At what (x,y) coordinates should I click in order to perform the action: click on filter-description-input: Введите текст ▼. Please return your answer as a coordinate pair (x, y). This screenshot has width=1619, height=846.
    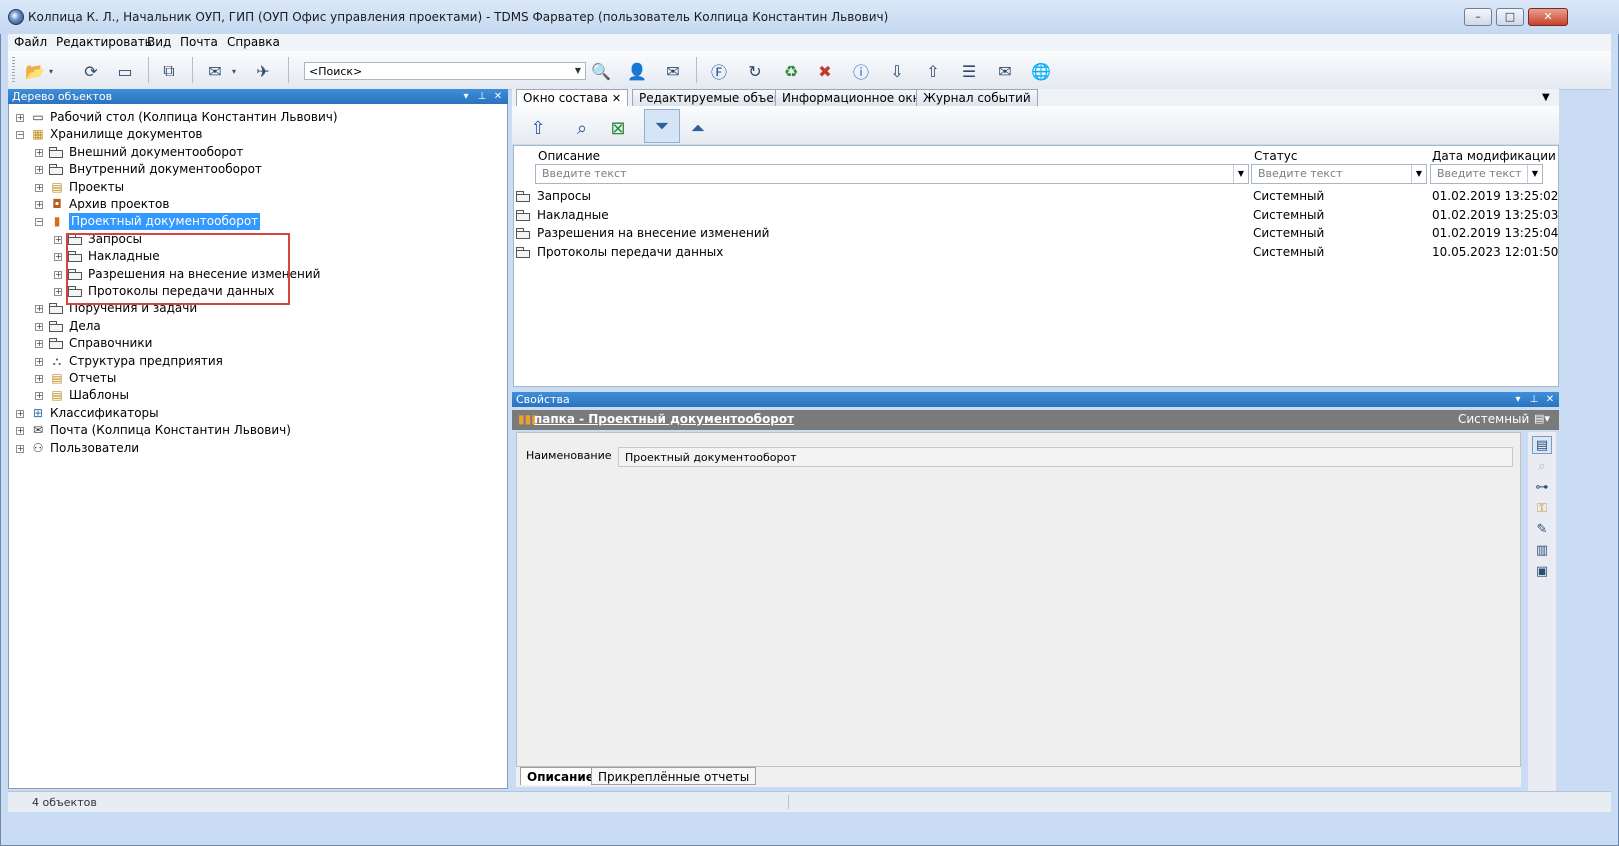
    Looking at the image, I should click on (892, 174).